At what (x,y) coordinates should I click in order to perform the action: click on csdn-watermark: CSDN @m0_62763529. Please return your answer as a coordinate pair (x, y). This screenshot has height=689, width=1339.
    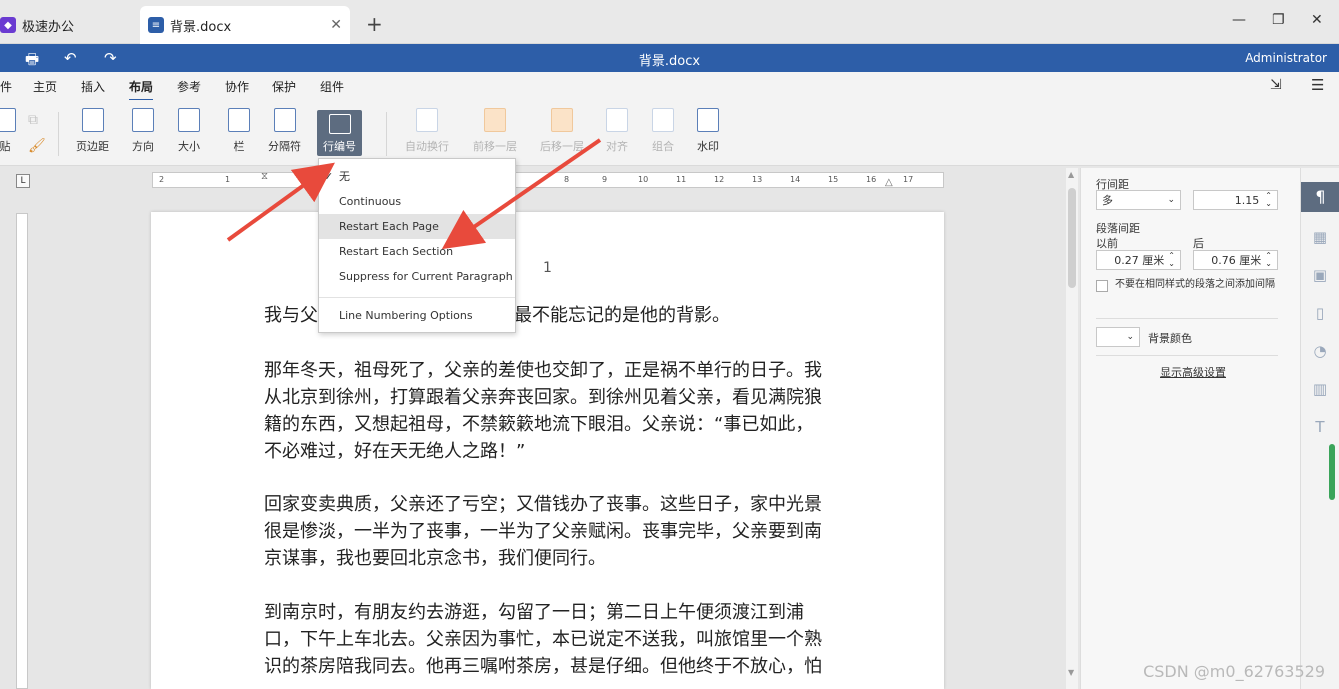
    Looking at the image, I should click on (1234, 671).